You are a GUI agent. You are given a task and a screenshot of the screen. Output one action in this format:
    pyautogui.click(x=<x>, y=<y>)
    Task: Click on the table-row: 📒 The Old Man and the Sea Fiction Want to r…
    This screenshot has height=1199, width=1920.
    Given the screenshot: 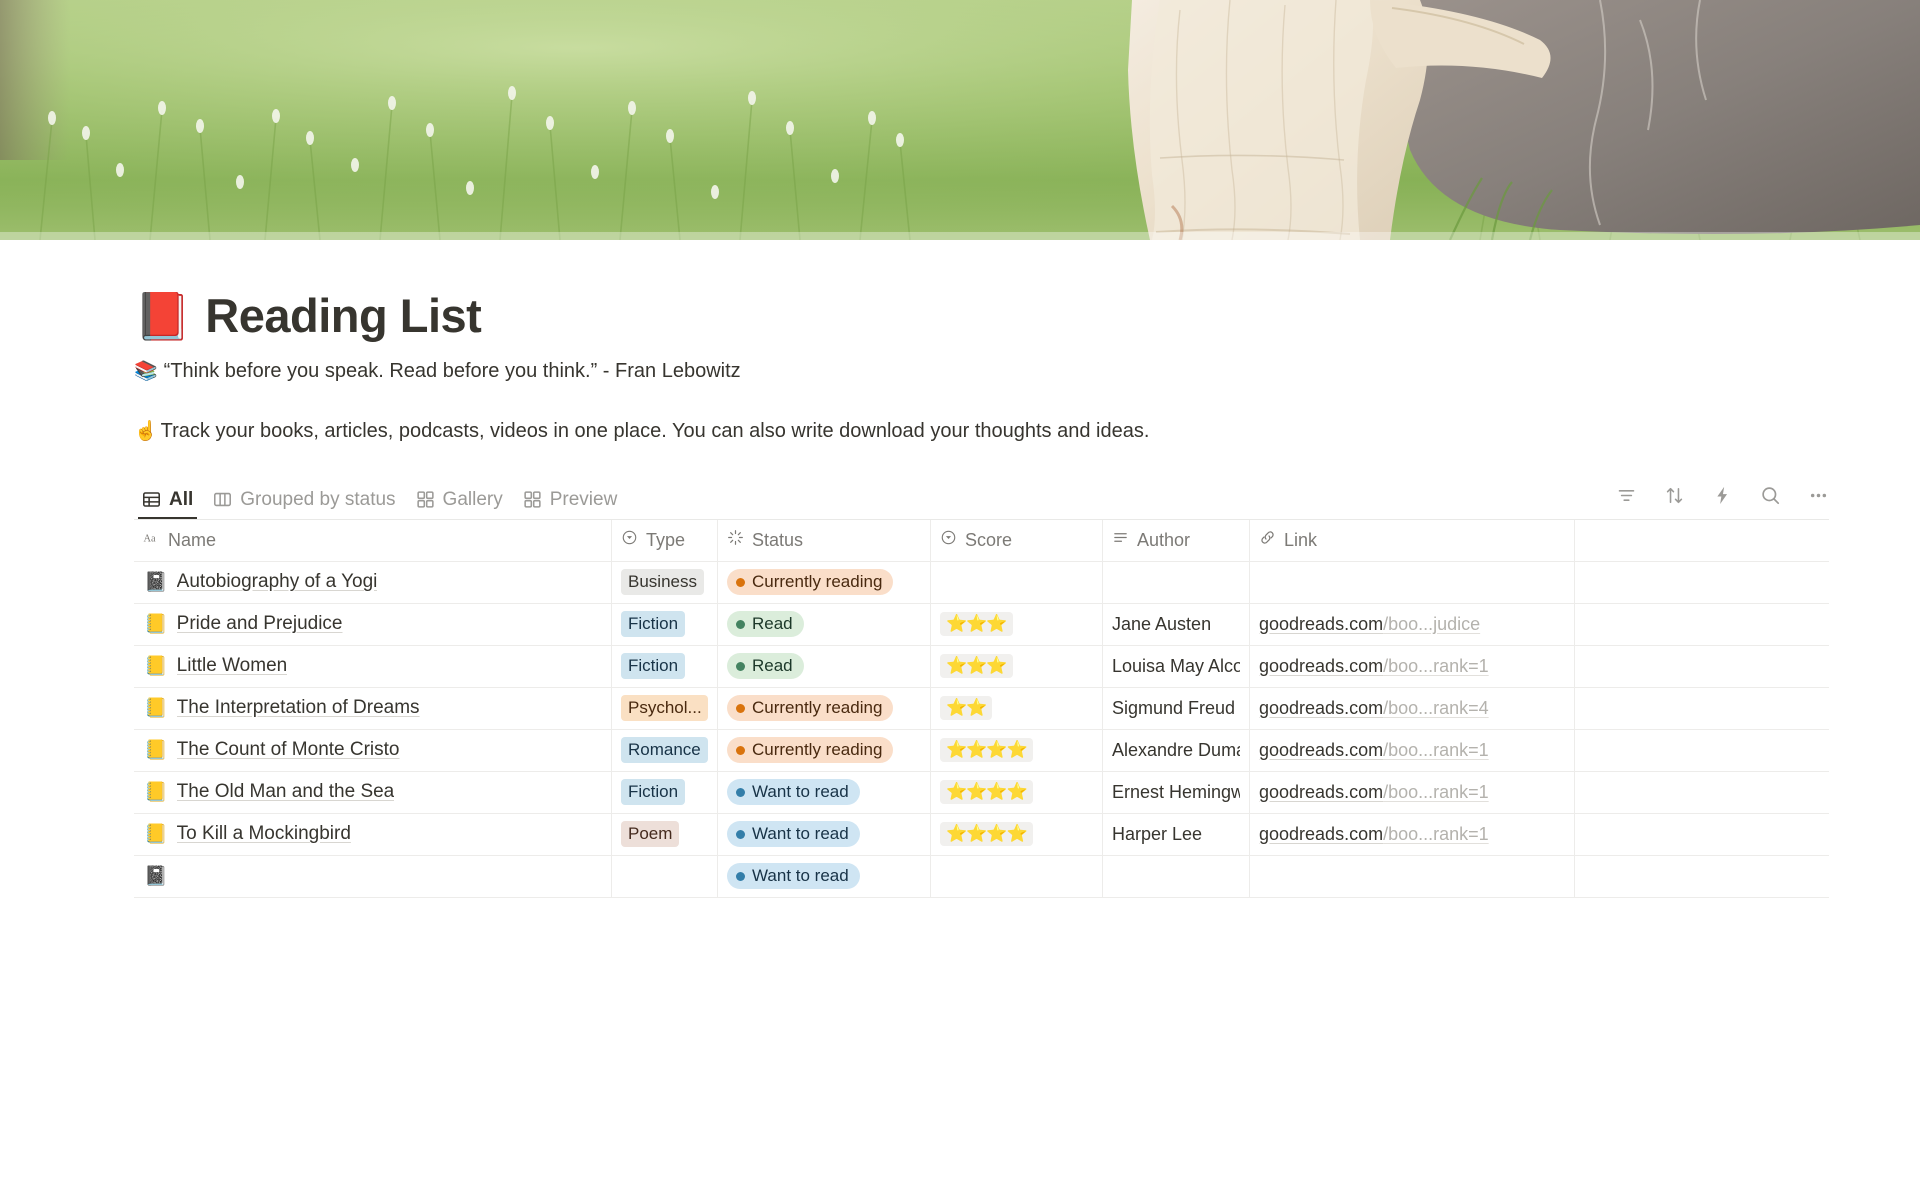 What is the action you would take?
    pyautogui.click(x=981, y=792)
    